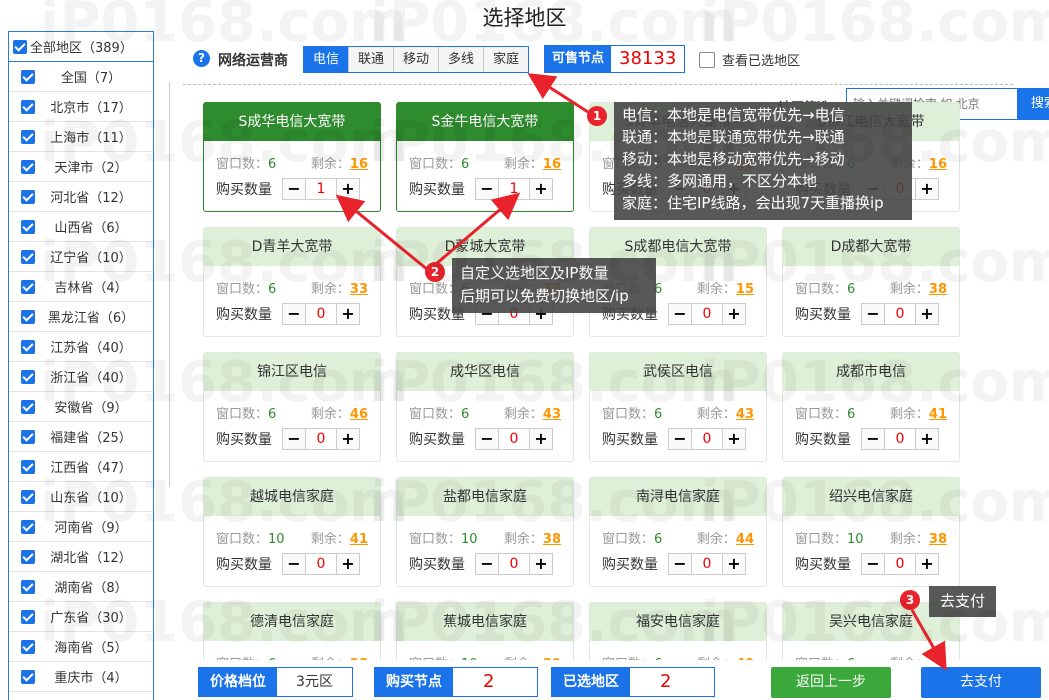  Describe the element at coordinates (292, 282) in the screenshot. I see `region-card: D青羊大宽带 窗口数：6 剩余：33 购买数量 −0 +` at that location.